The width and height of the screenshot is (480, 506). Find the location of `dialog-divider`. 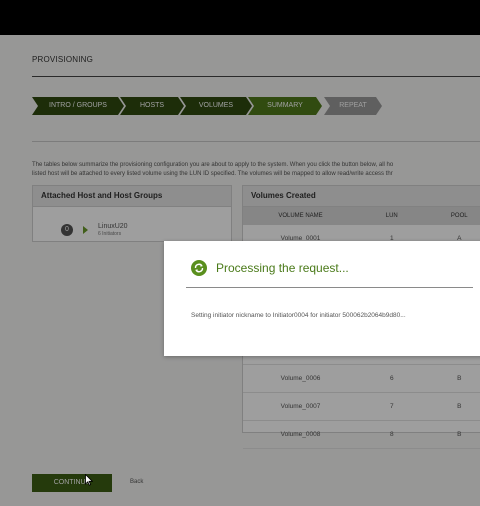

dialog-divider is located at coordinates (329, 287).